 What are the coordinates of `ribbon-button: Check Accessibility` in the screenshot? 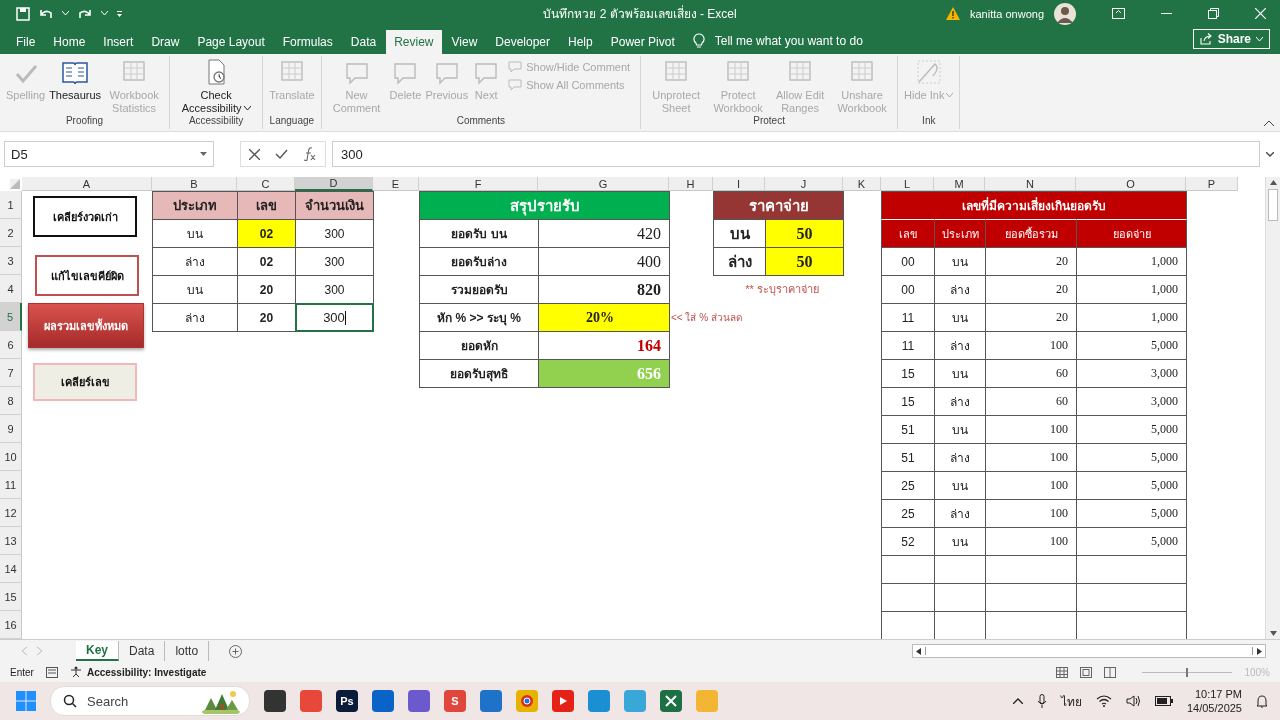 It's located at (216, 86).